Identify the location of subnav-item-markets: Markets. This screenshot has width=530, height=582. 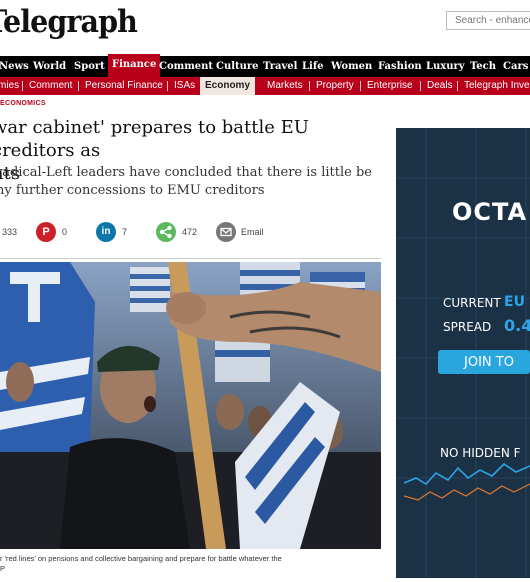
(285, 86).